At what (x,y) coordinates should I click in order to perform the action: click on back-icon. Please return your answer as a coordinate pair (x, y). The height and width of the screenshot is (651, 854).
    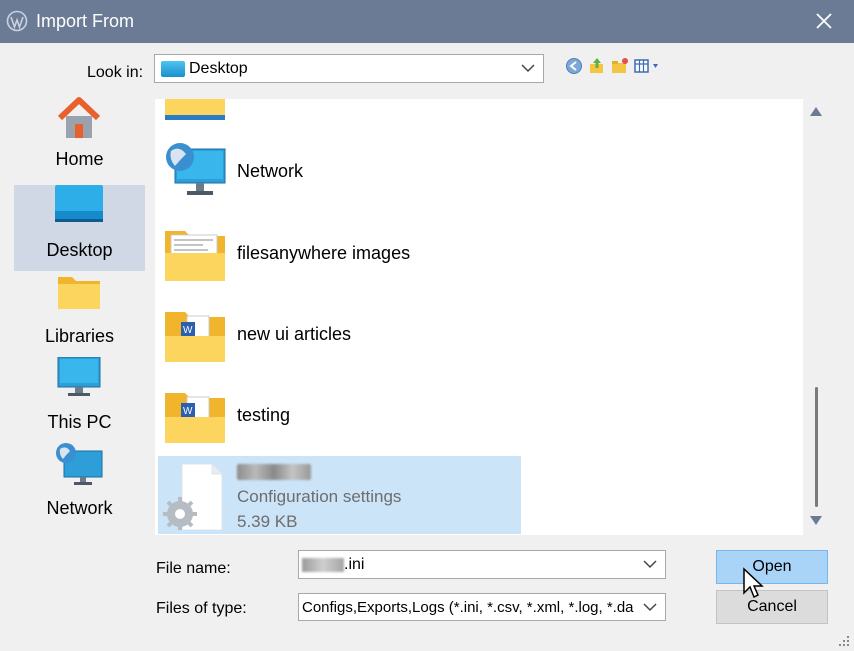
    Looking at the image, I should click on (574, 66).